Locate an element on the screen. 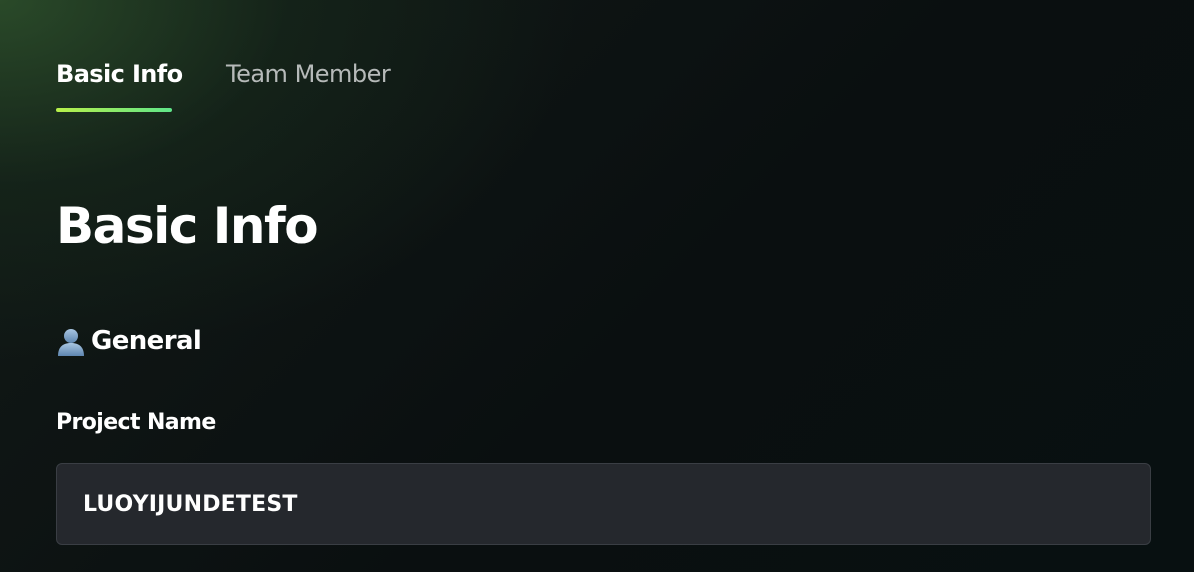  page-title: Basic Info is located at coordinates (187, 226).